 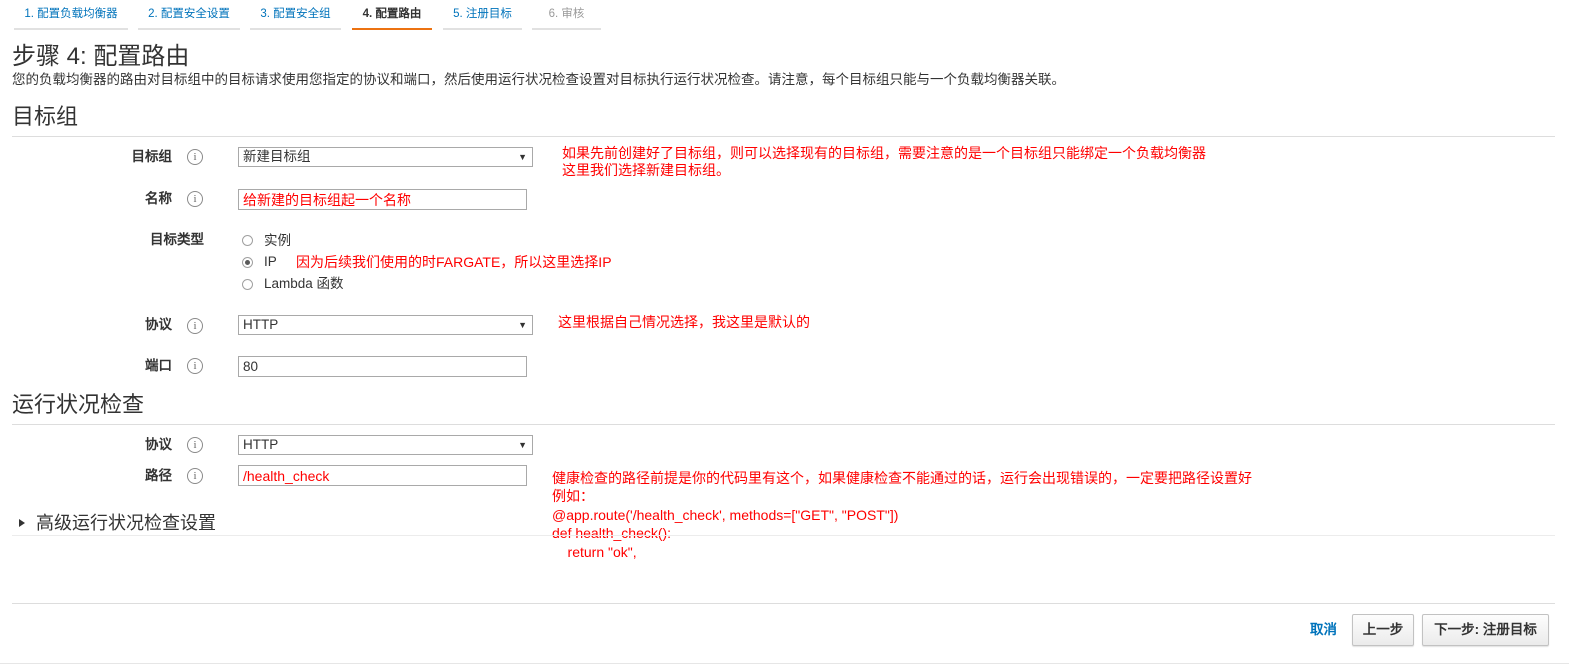 I want to click on target-group-label: 目标组, so click(x=152, y=156).